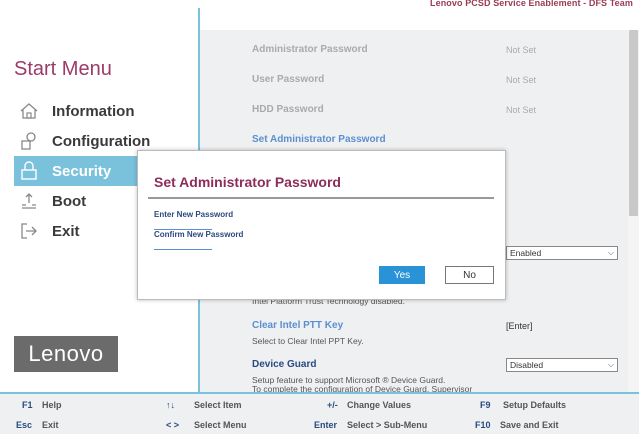 This screenshot has width=639, height=434. I want to click on device-guard-select: Disabled ⌵, so click(562, 365).